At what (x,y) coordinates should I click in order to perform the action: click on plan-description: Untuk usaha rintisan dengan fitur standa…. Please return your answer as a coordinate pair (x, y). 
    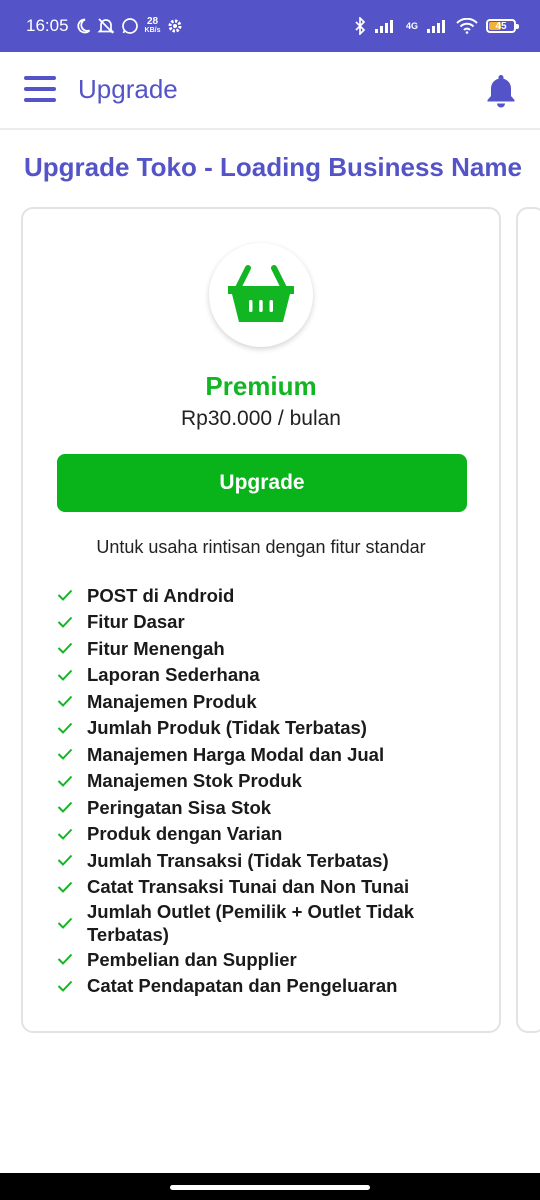
    Looking at the image, I should click on (261, 547).